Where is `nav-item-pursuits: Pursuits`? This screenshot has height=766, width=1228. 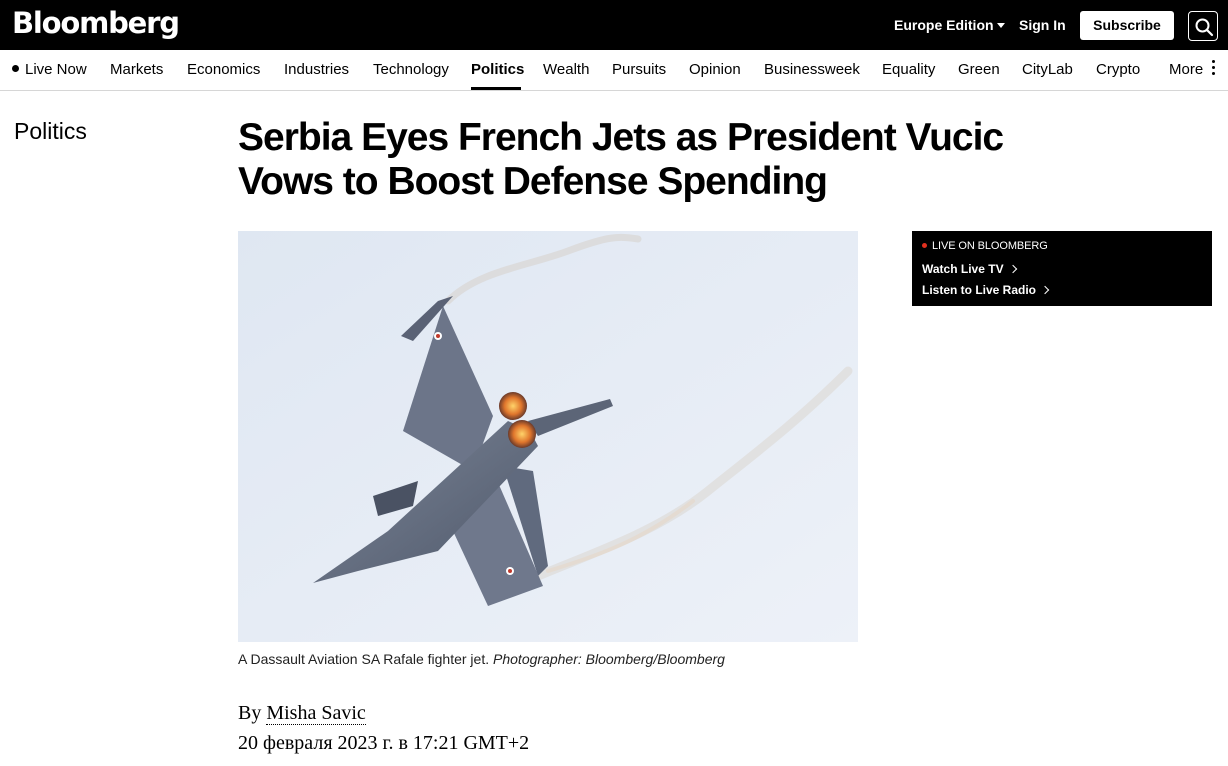 nav-item-pursuits: Pursuits is located at coordinates (639, 69).